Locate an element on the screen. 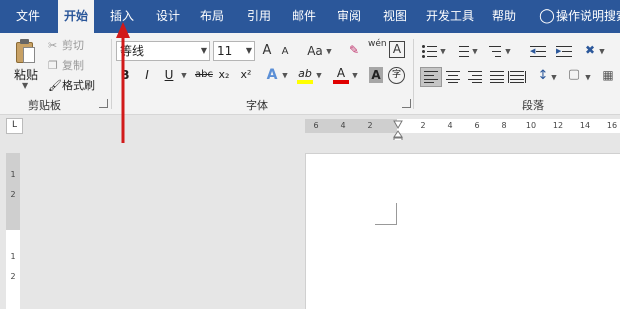 The width and height of the screenshot is (620, 309). ruler-number: 12 is located at coordinates (558, 125).